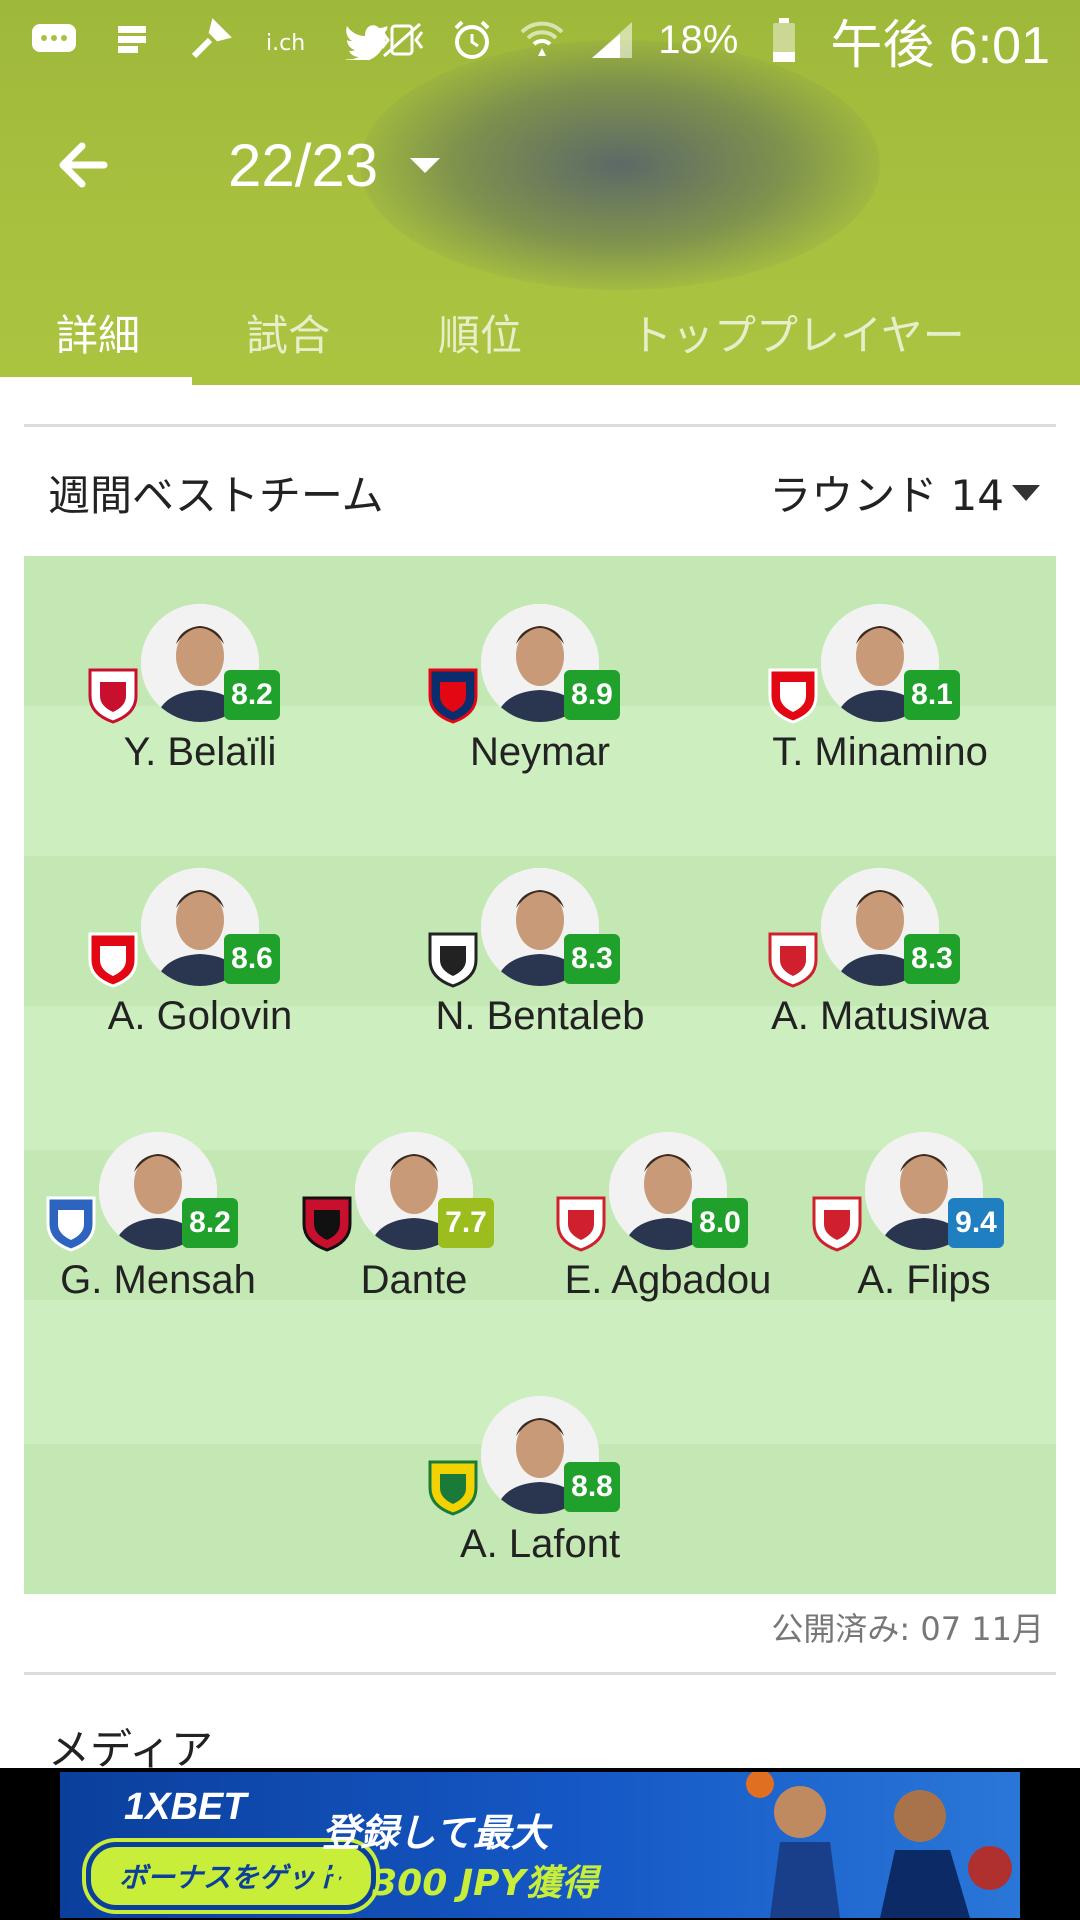 Image resolution: width=1080 pixels, height=1920 pixels. What do you see at coordinates (879, 1845) in the screenshot?
I see `ad-athletes-image` at bounding box center [879, 1845].